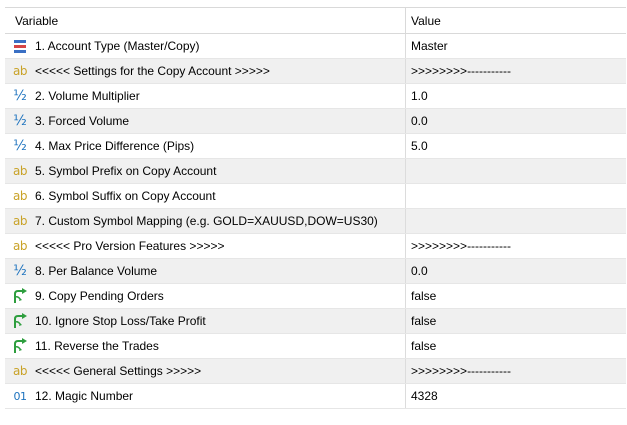 The height and width of the screenshot is (425, 627). I want to click on table-row: ½ 4. Max Price Difference (Pips) 5.0, so click(315, 146).